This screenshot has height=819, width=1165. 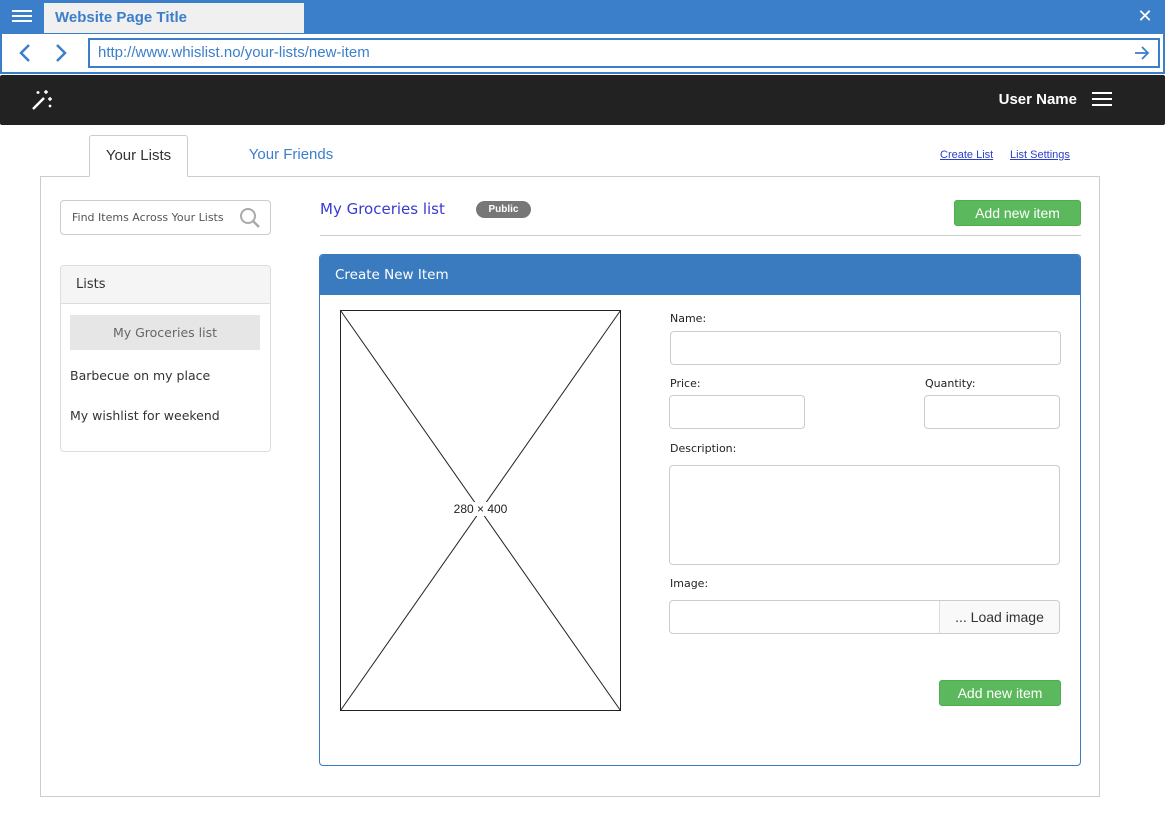 I want to click on go-arrow-icon, so click(x=1142, y=53).